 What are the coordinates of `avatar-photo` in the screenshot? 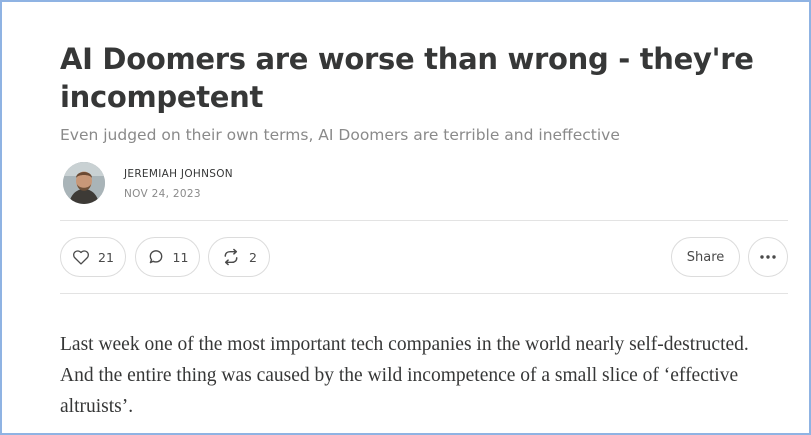 It's located at (84, 183).